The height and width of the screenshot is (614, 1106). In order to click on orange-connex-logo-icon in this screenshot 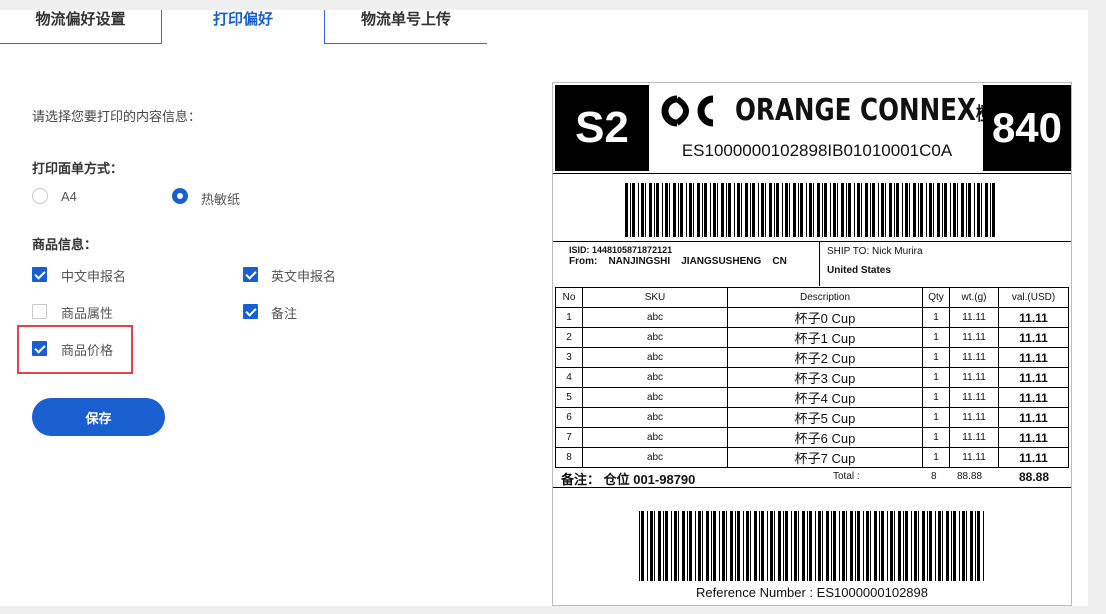, I will do `click(687, 111)`.